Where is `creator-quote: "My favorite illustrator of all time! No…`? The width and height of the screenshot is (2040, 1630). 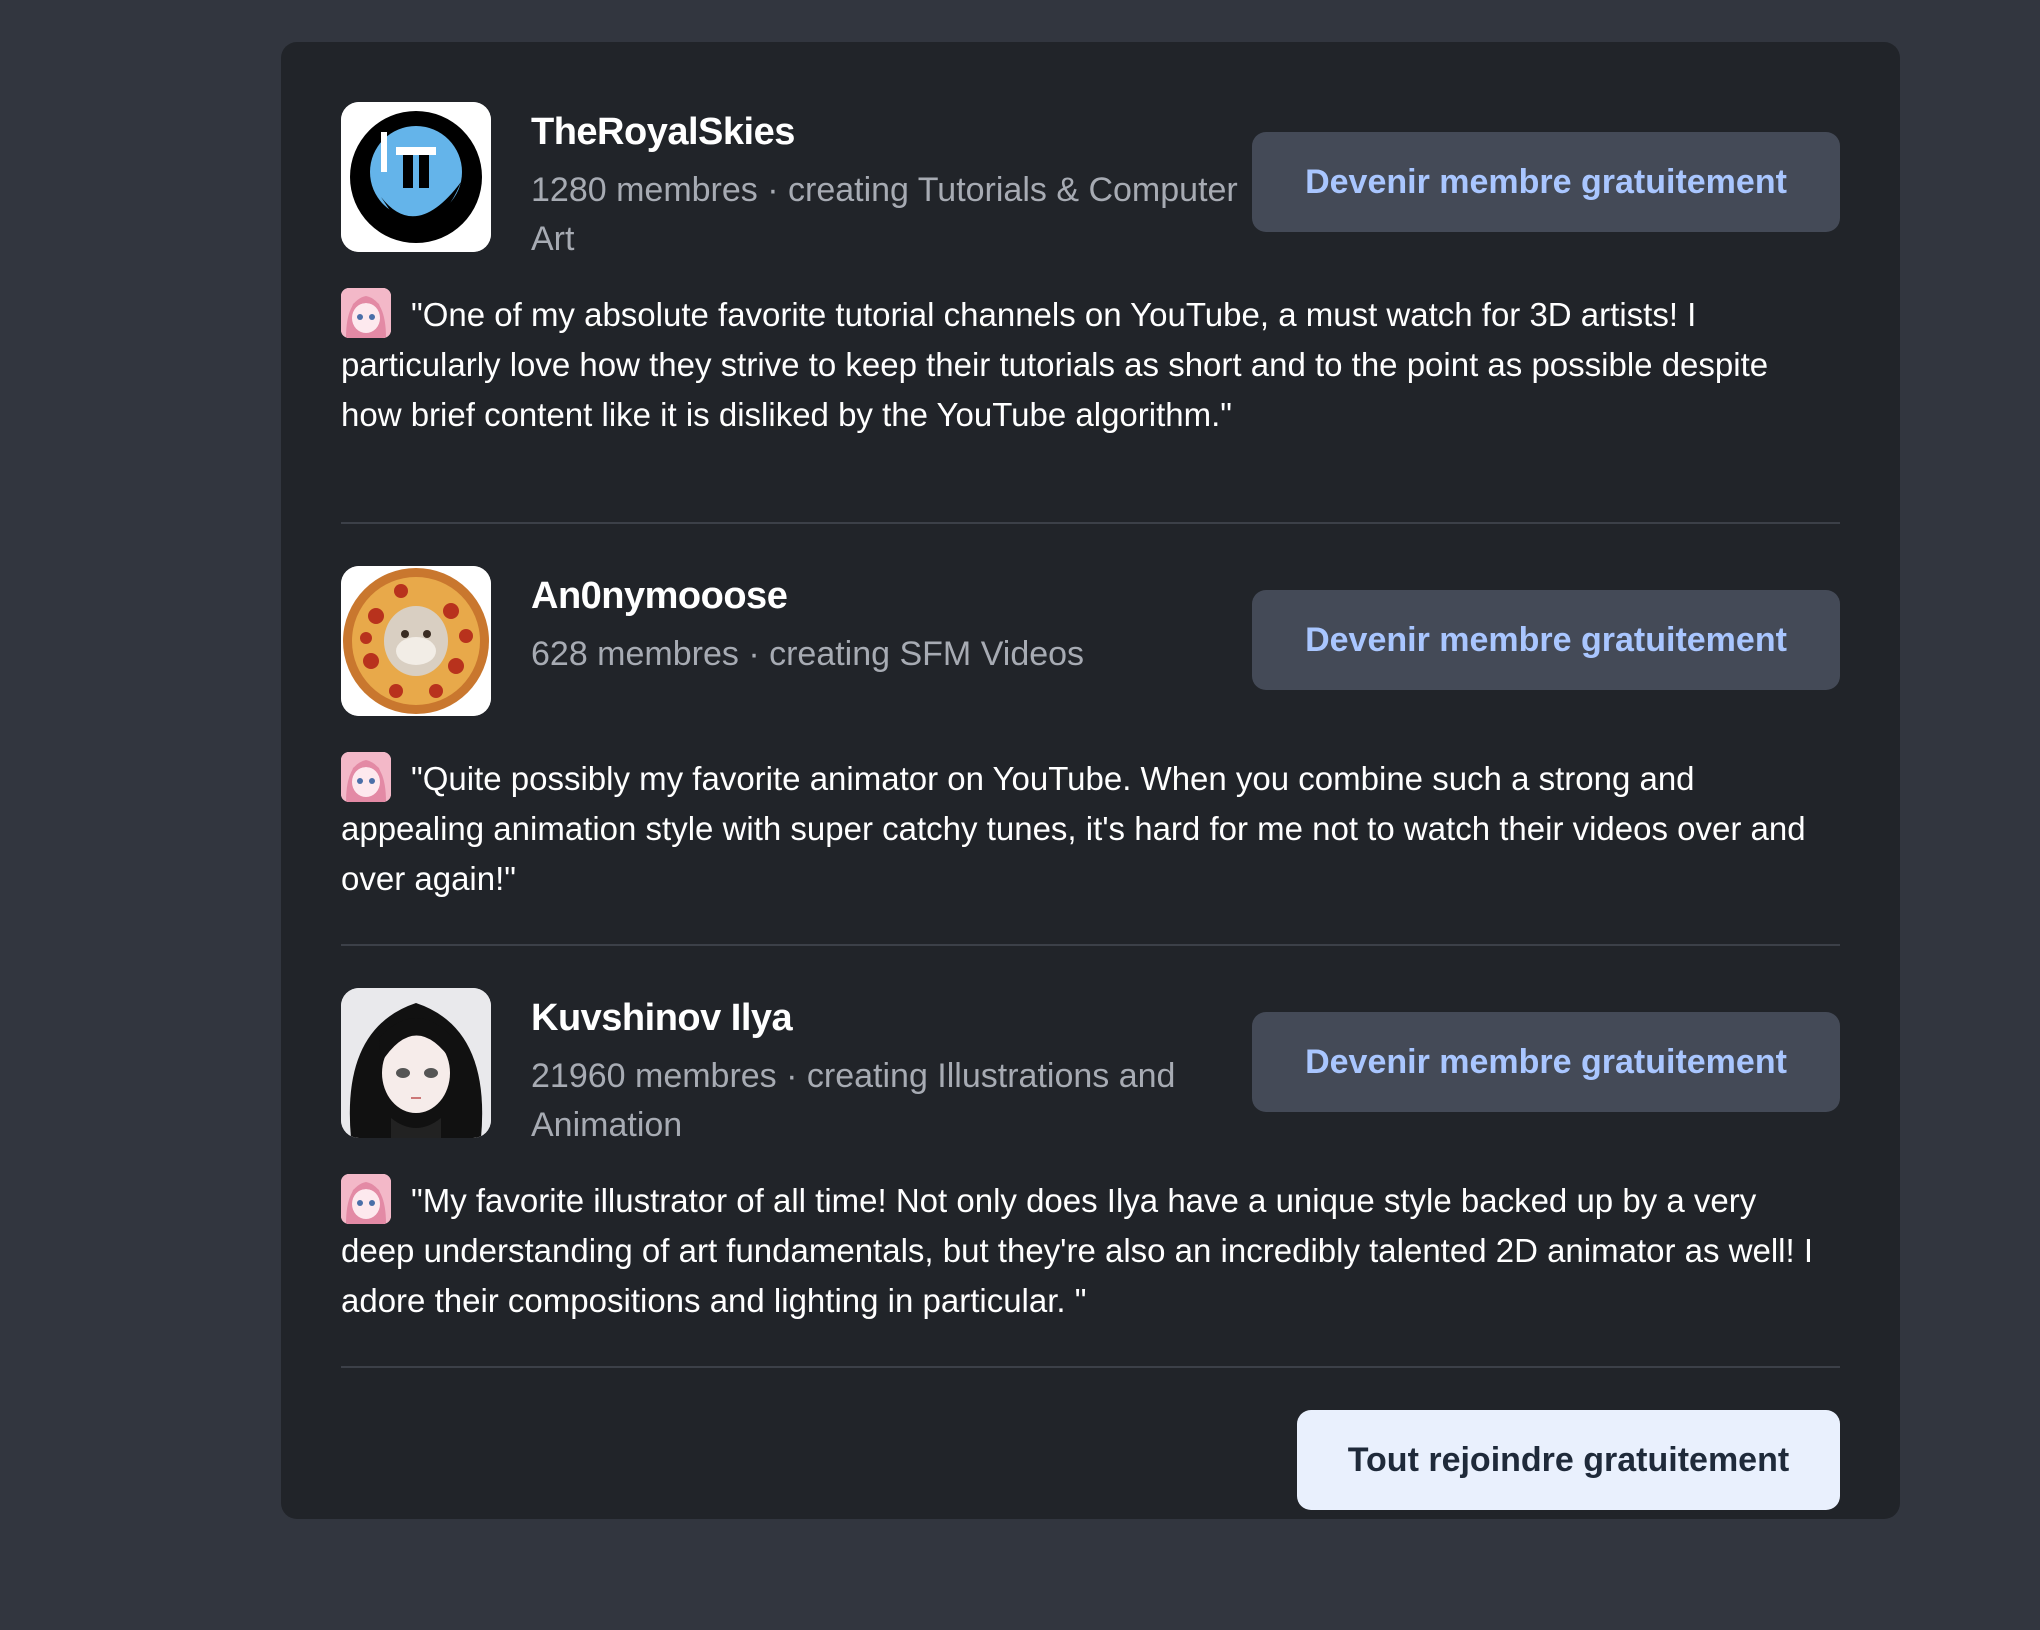
creator-quote: "My favorite illustrator of all time! No… is located at coordinates (1086, 1250).